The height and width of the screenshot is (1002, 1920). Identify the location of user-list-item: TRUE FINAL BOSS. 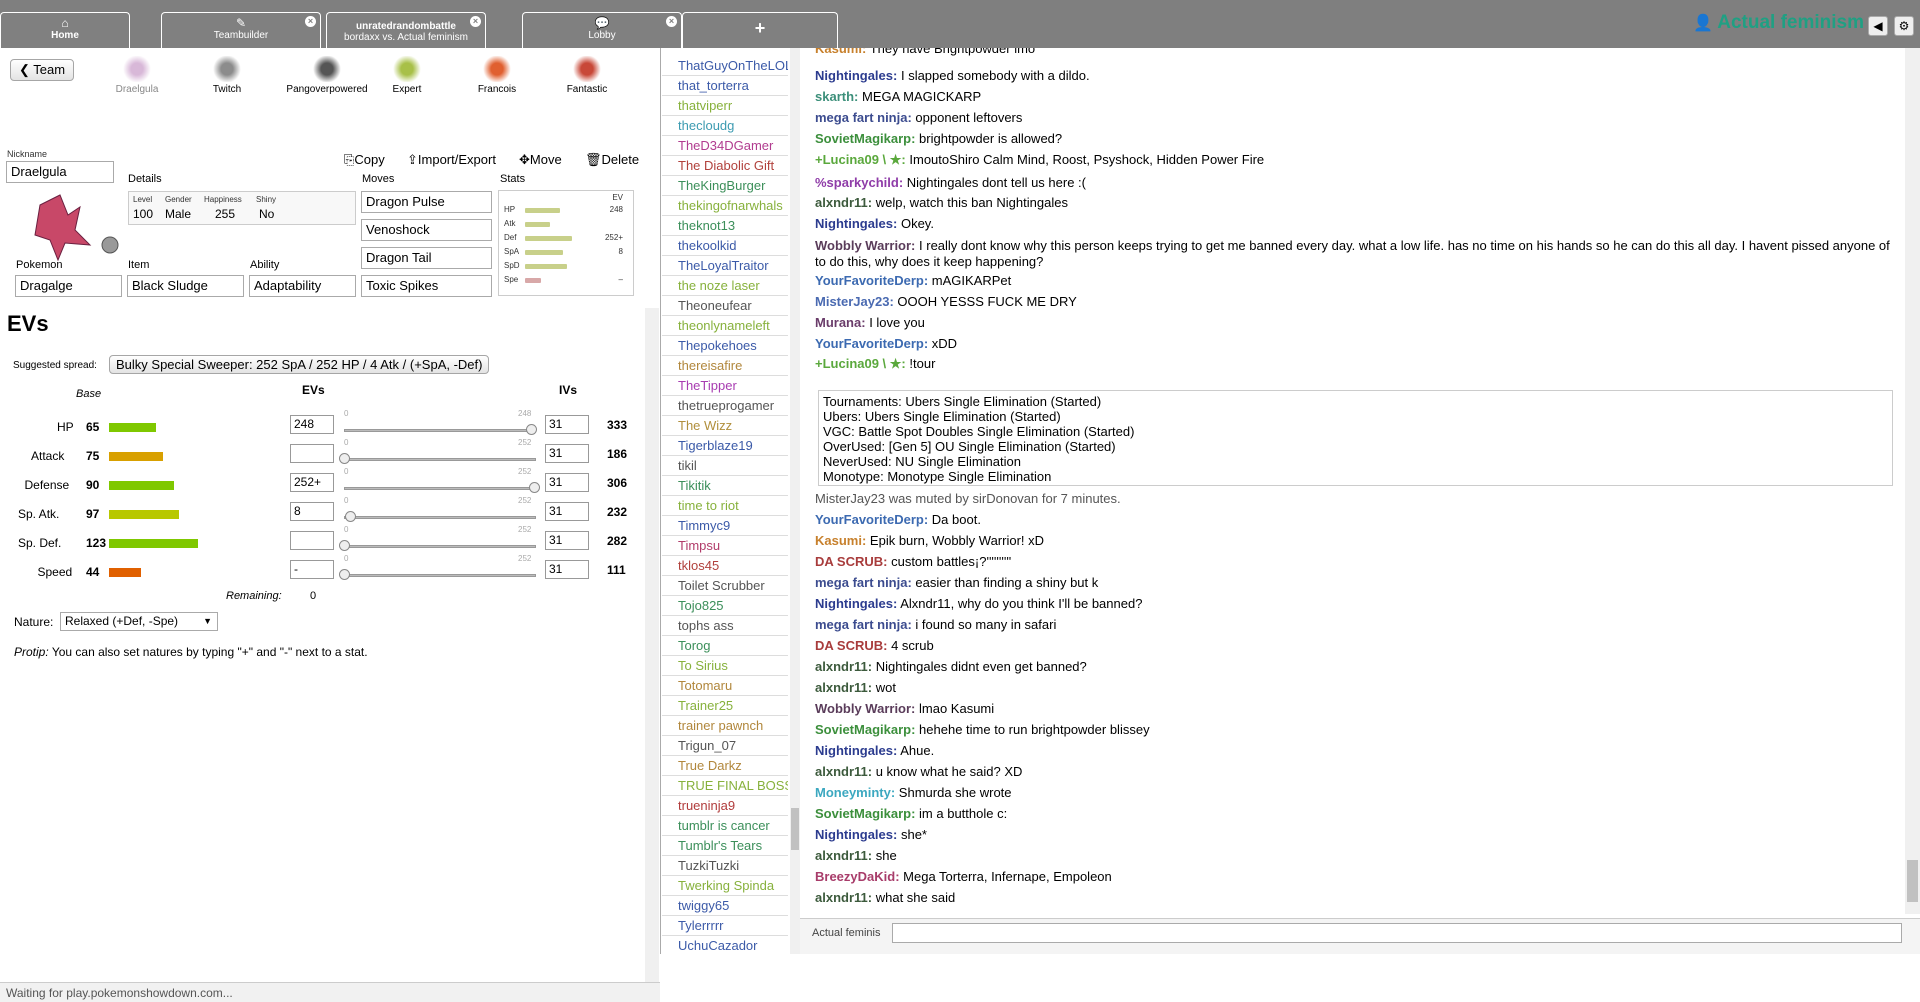
(725, 786).